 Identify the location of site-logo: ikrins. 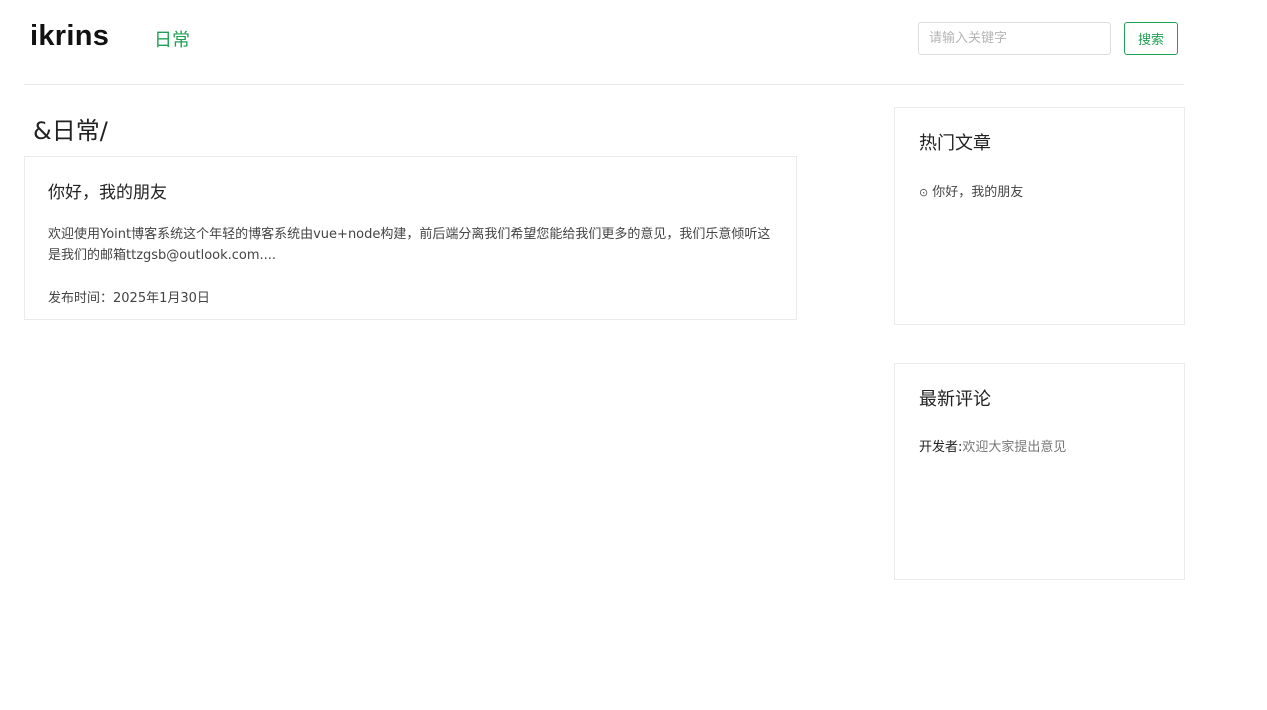
(69, 36).